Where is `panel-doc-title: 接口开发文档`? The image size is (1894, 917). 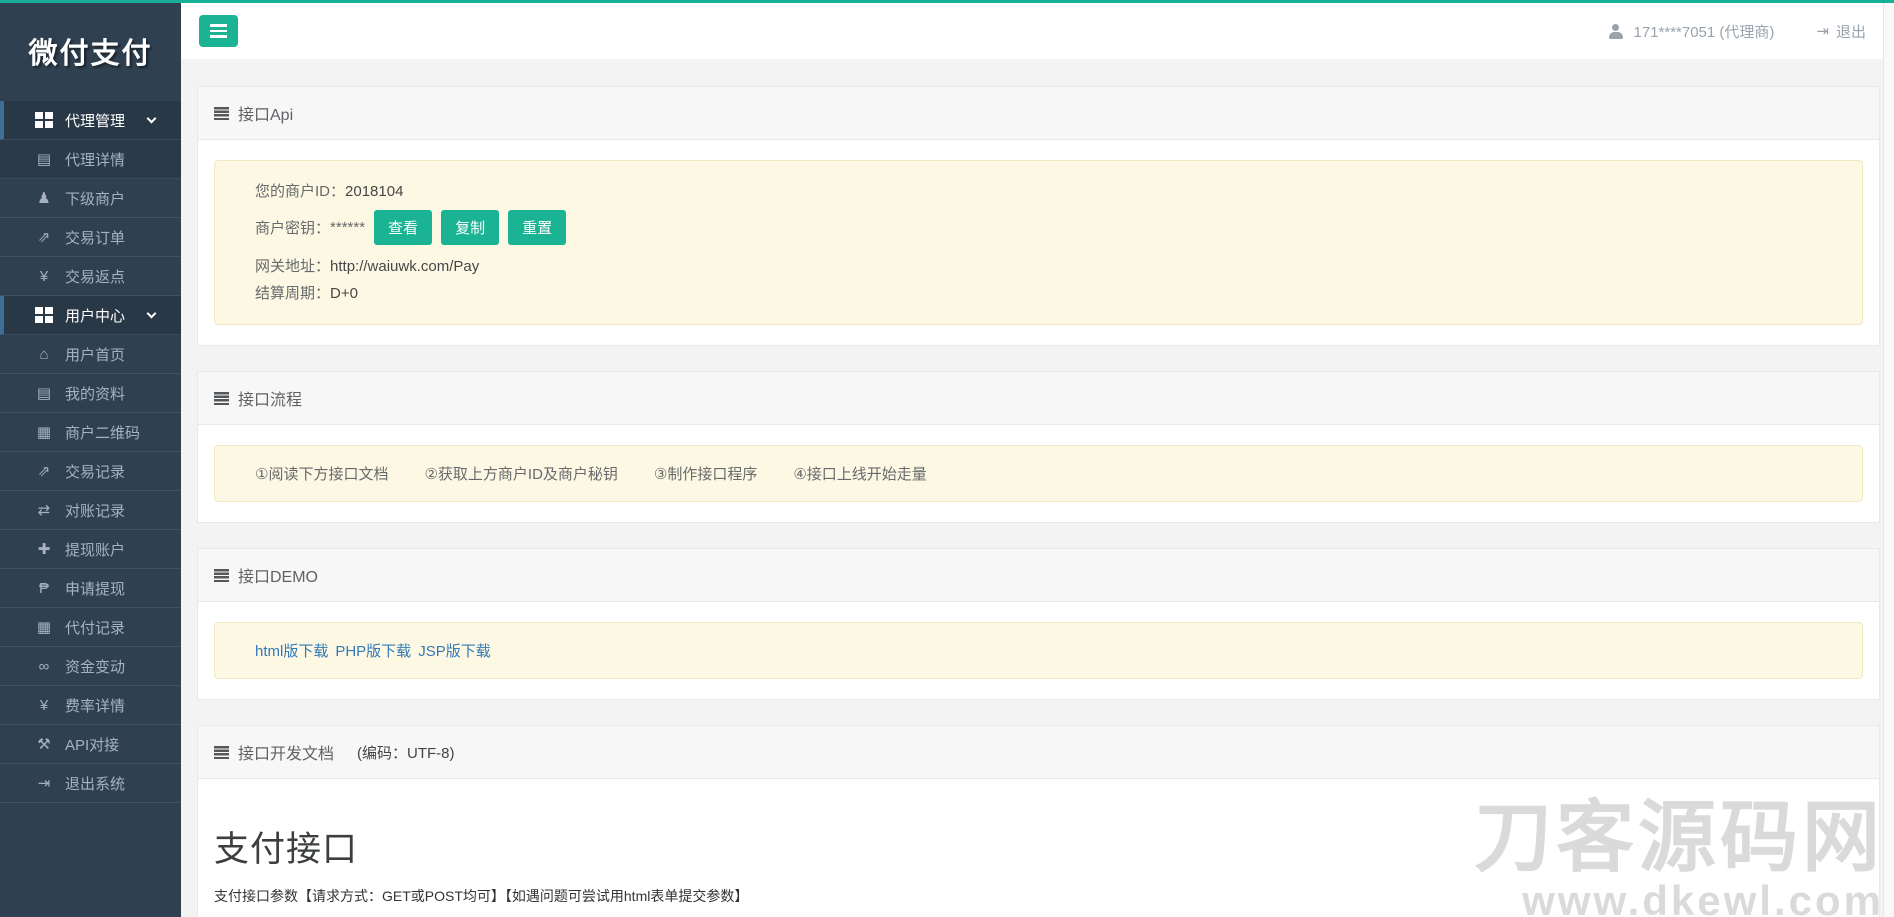 panel-doc-title: 接口开发文档 is located at coordinates (286, 754).